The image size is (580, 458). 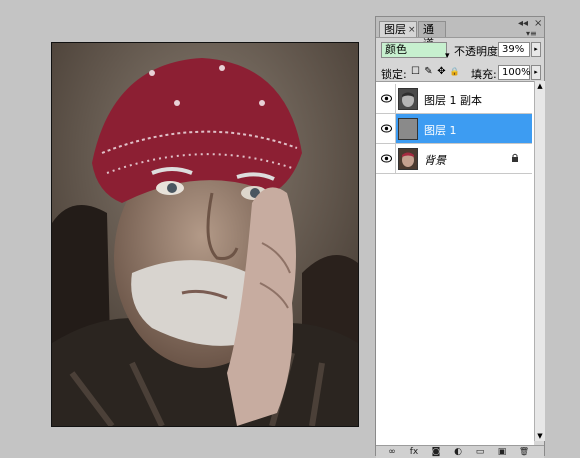 I want to click on lock-position-icon: ✥, so click(x=441, y=71).